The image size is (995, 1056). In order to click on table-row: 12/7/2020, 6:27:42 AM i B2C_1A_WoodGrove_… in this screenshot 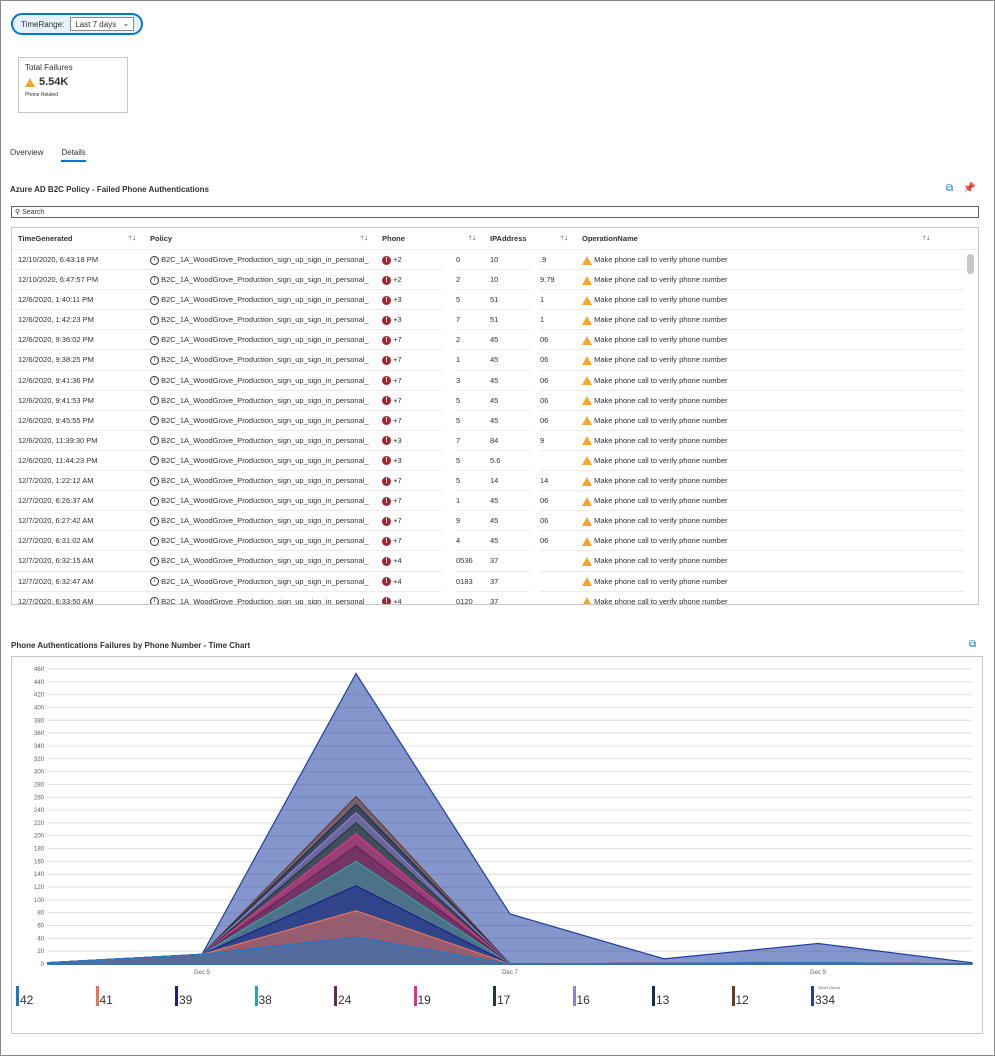, I will do `click(495, 521)`.